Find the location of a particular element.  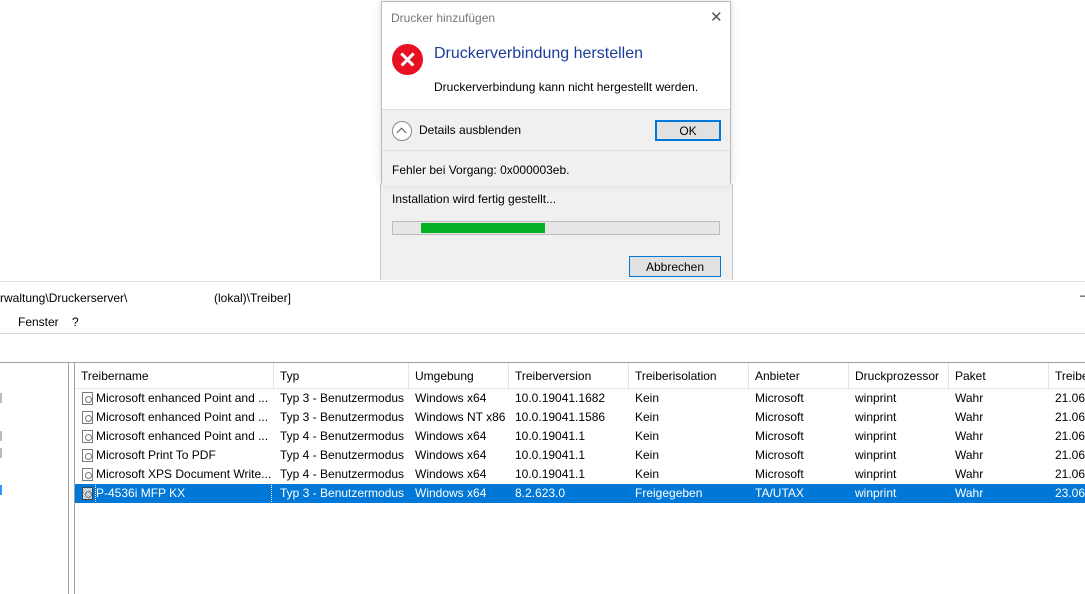

ok-button: OK is located at coordinates (688, 130).